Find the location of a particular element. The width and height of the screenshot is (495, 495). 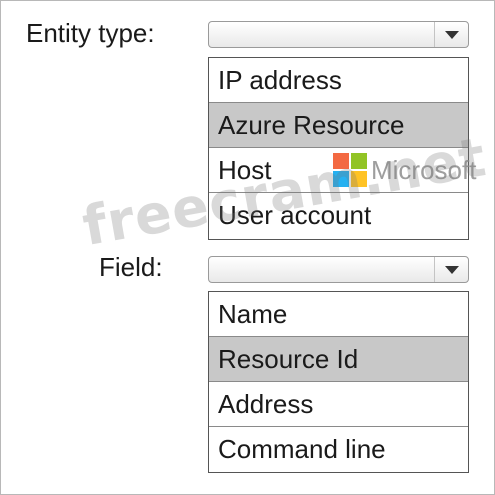

field-option-command-line: Command line is located at coordinates (338, 449).